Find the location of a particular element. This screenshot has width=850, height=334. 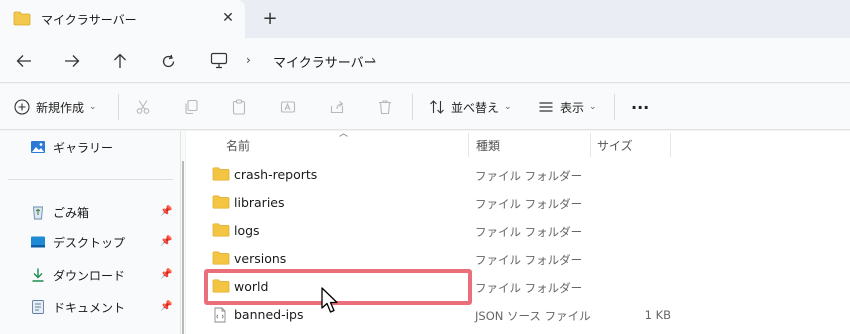

sidebar-item-downloads: ダウンロード is located at coordinates (77, 275).